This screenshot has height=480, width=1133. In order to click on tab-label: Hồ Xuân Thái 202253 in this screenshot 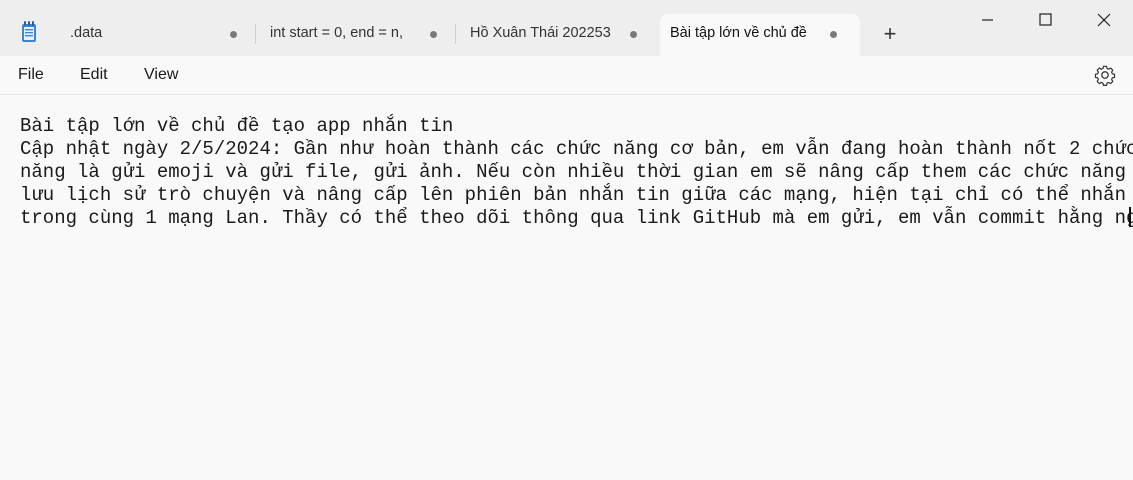, I will do `click(540, 33)`.